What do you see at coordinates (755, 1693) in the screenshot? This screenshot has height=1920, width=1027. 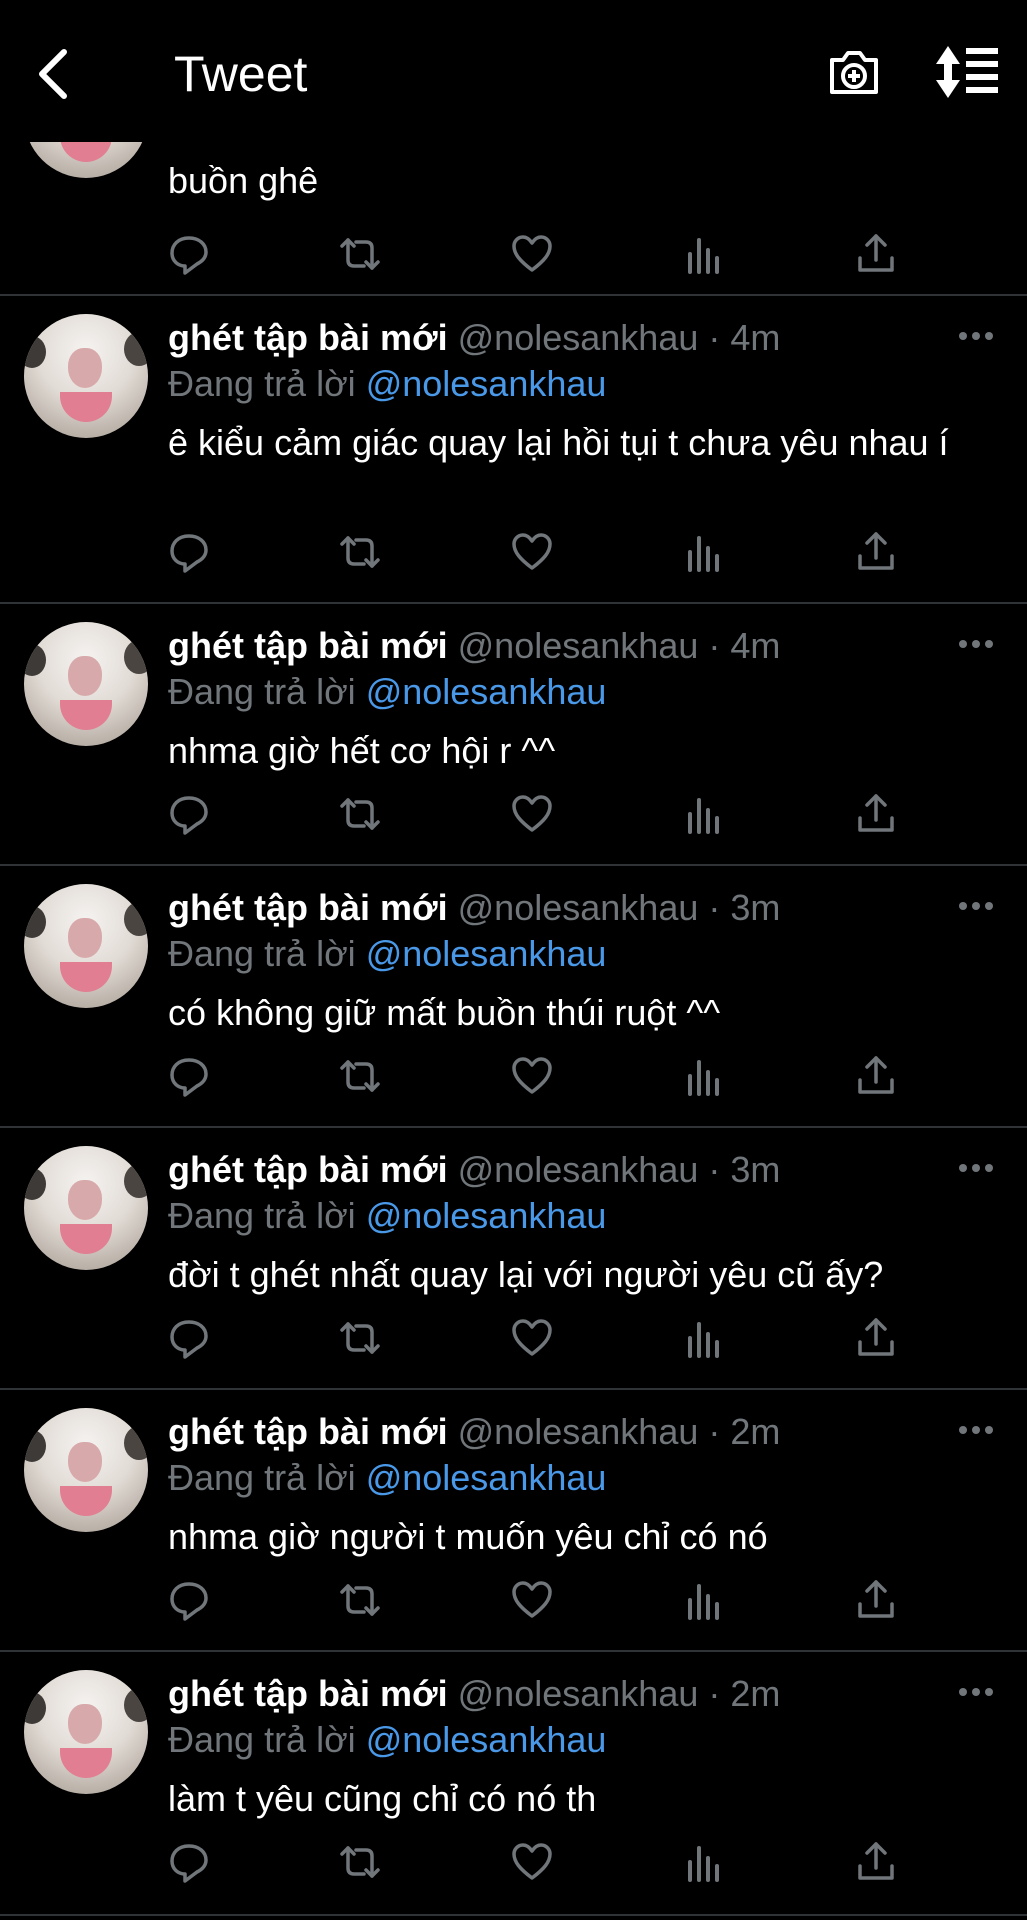 I see `timestamp: 2m` at bounding box center [755, 1693].